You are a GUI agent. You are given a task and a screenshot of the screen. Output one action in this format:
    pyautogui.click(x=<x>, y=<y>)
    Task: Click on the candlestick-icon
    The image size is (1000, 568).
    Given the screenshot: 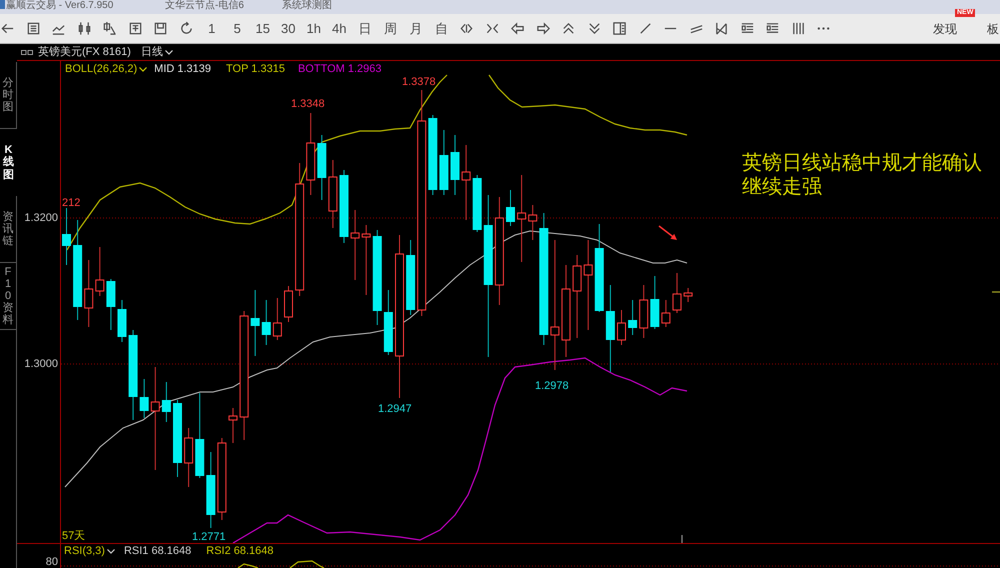 What is the action you would take?
    pyautogui.click(x=84, y=28)
    